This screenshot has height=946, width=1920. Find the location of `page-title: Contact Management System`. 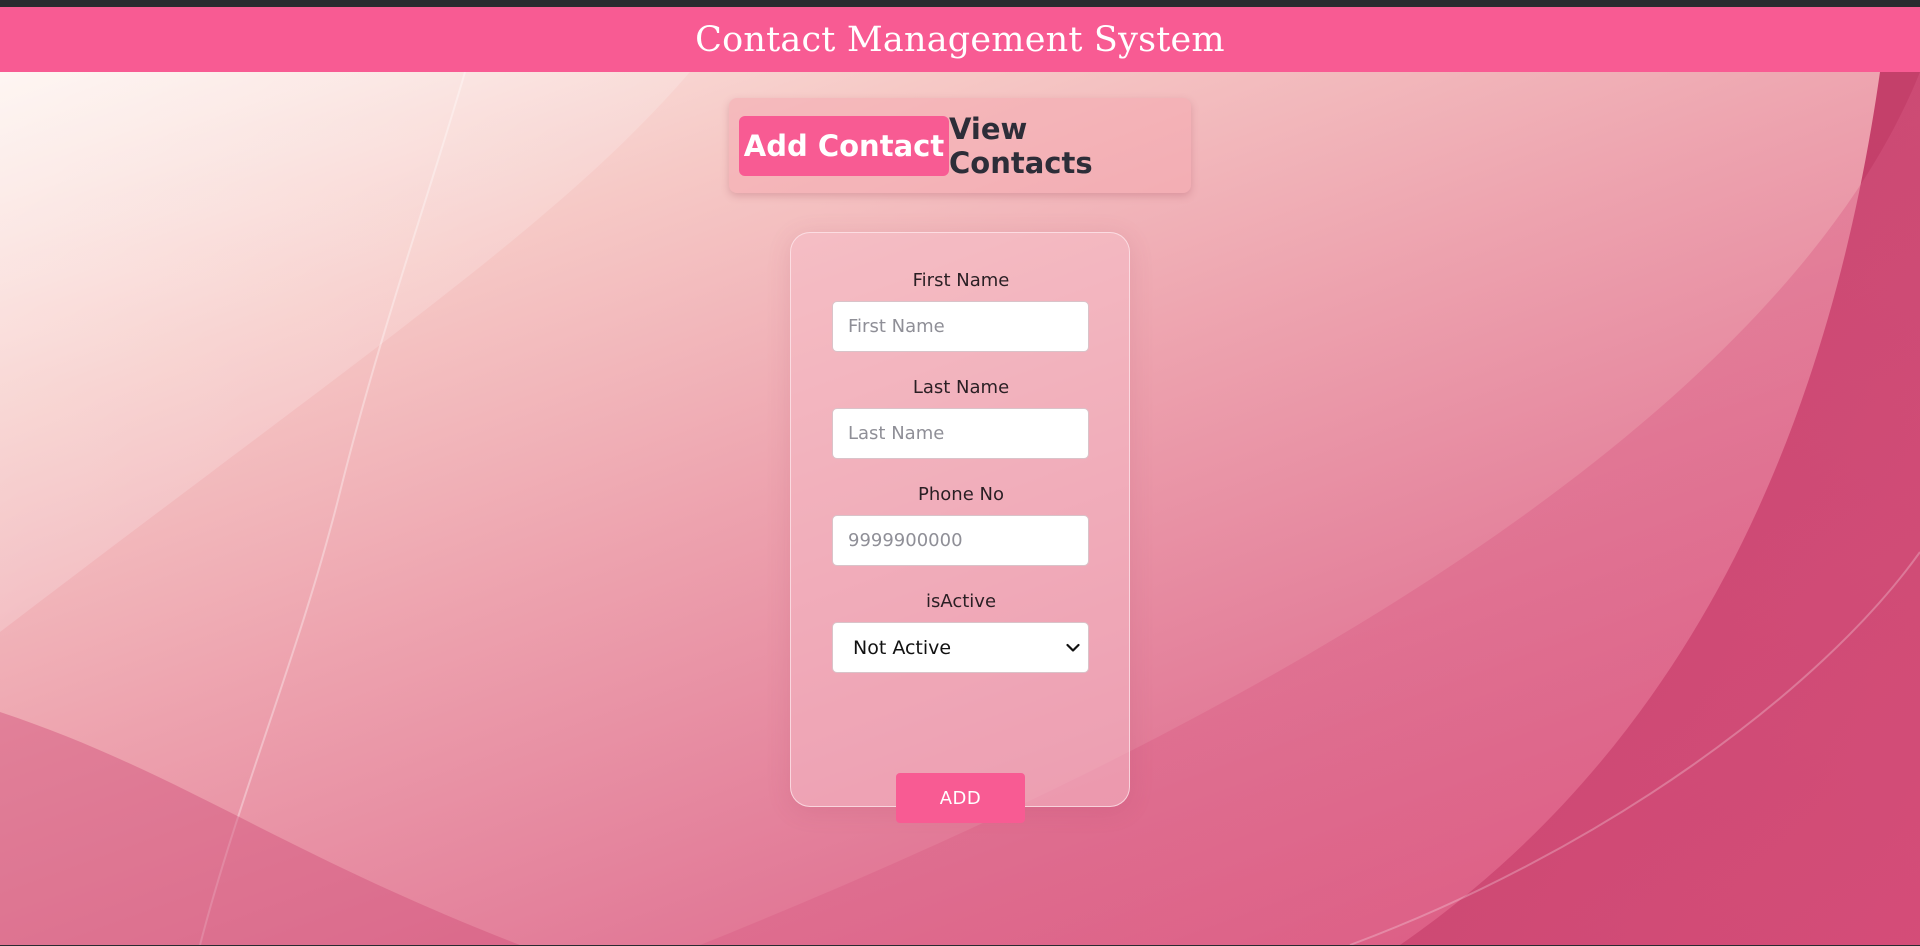

page-title: Contact Management System is located at coordinates (960, 39).